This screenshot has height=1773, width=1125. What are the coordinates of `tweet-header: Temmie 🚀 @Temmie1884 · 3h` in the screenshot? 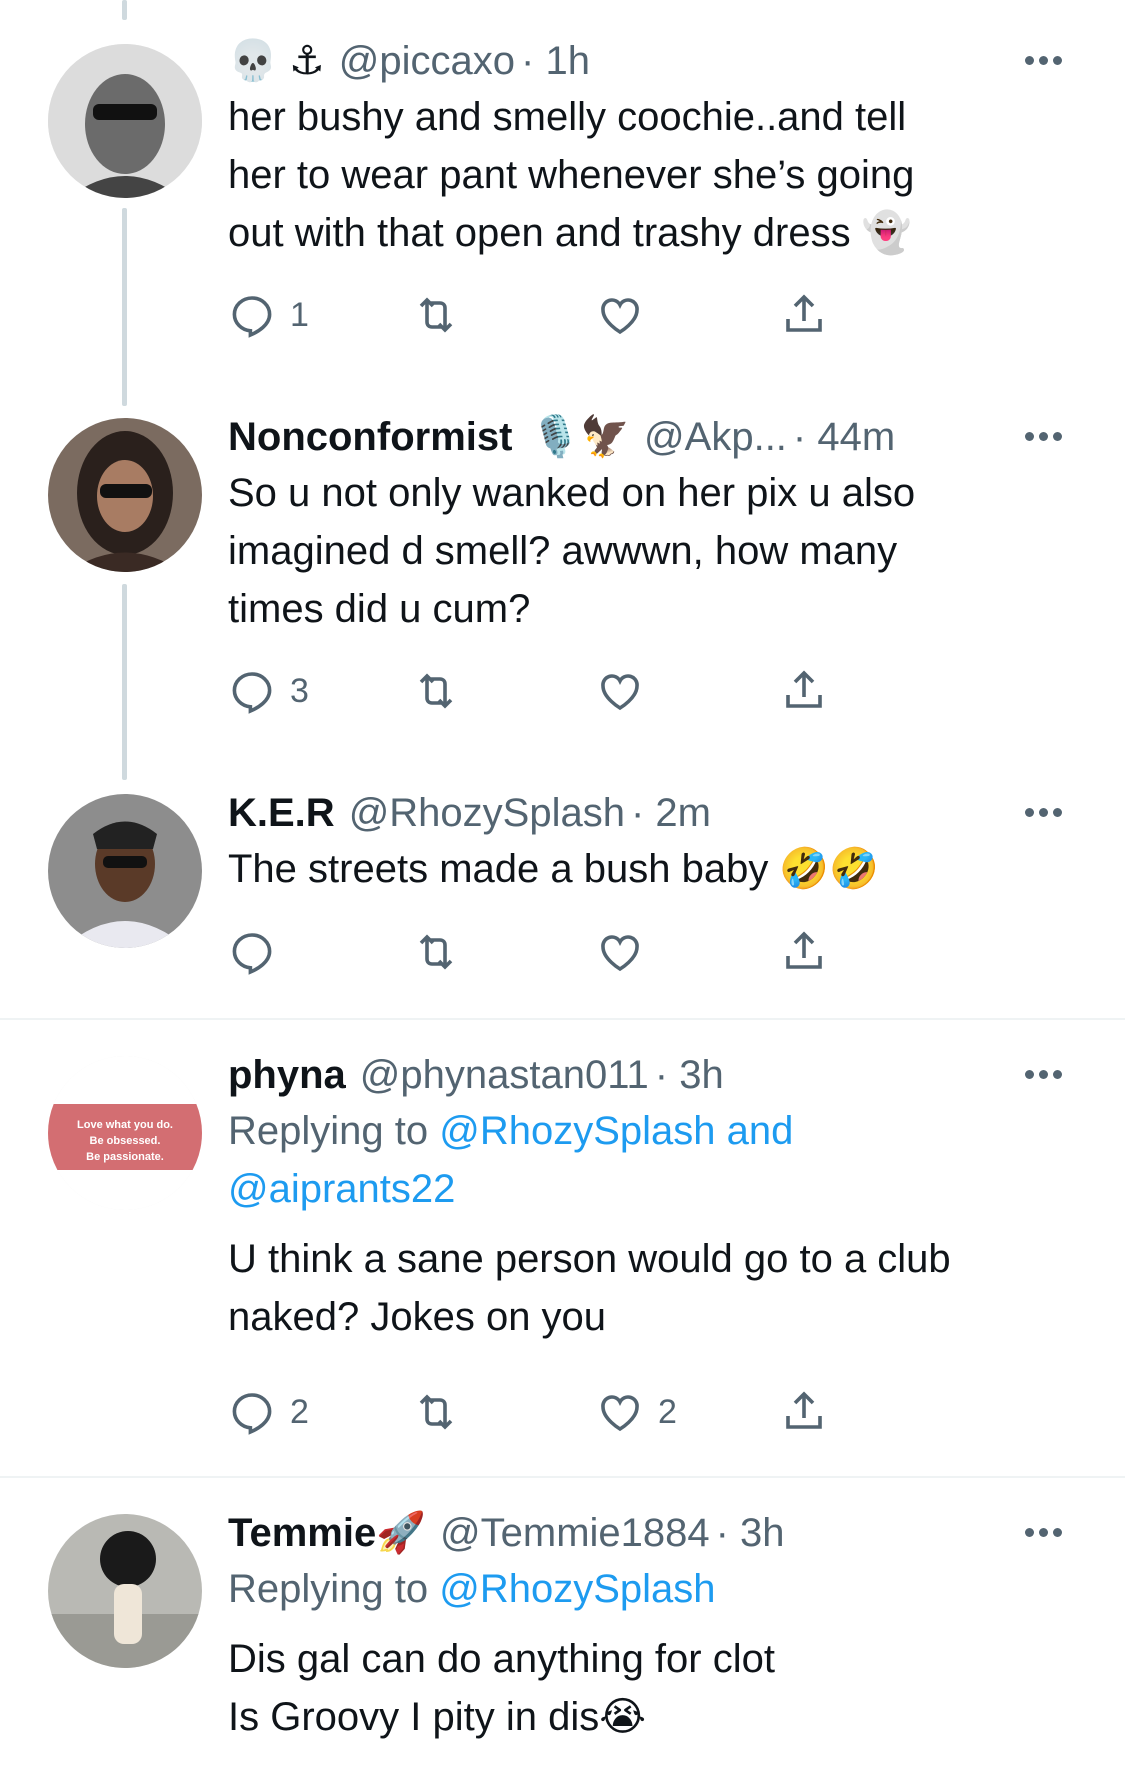 It's located at (652, 1533).